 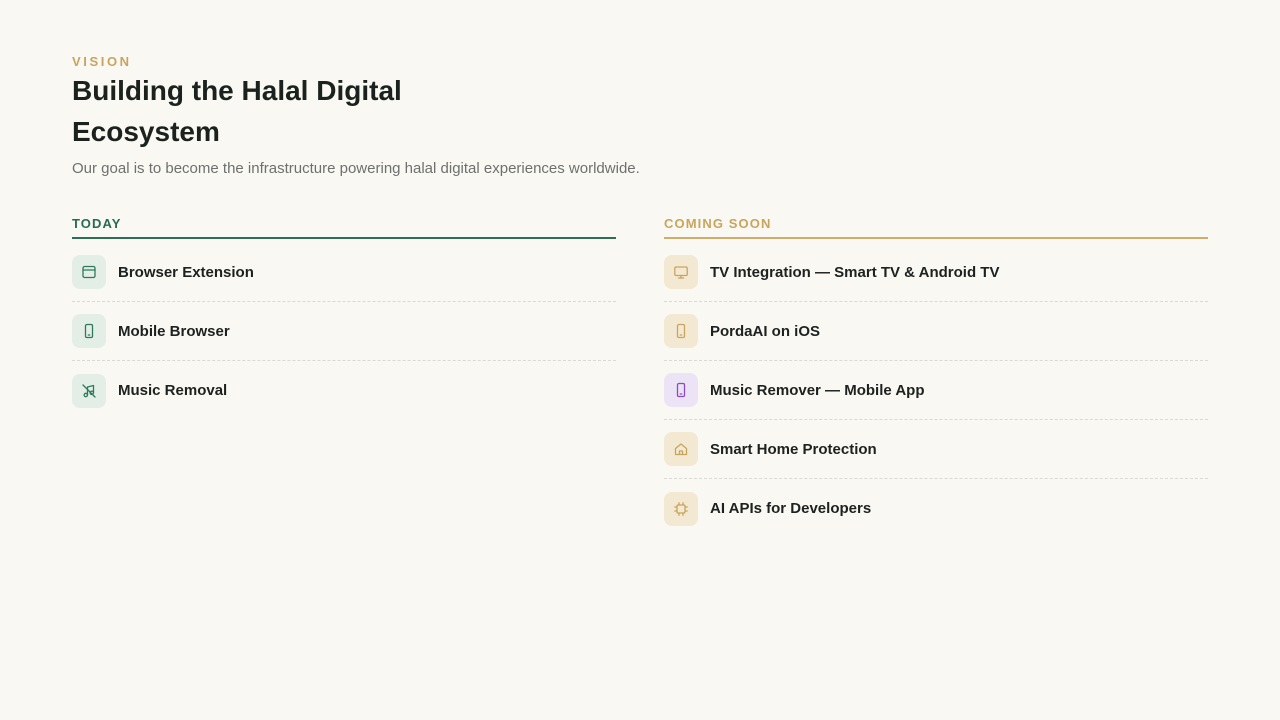 I want to click on section-eyebrow: VISION, so click(x=102, y=61).